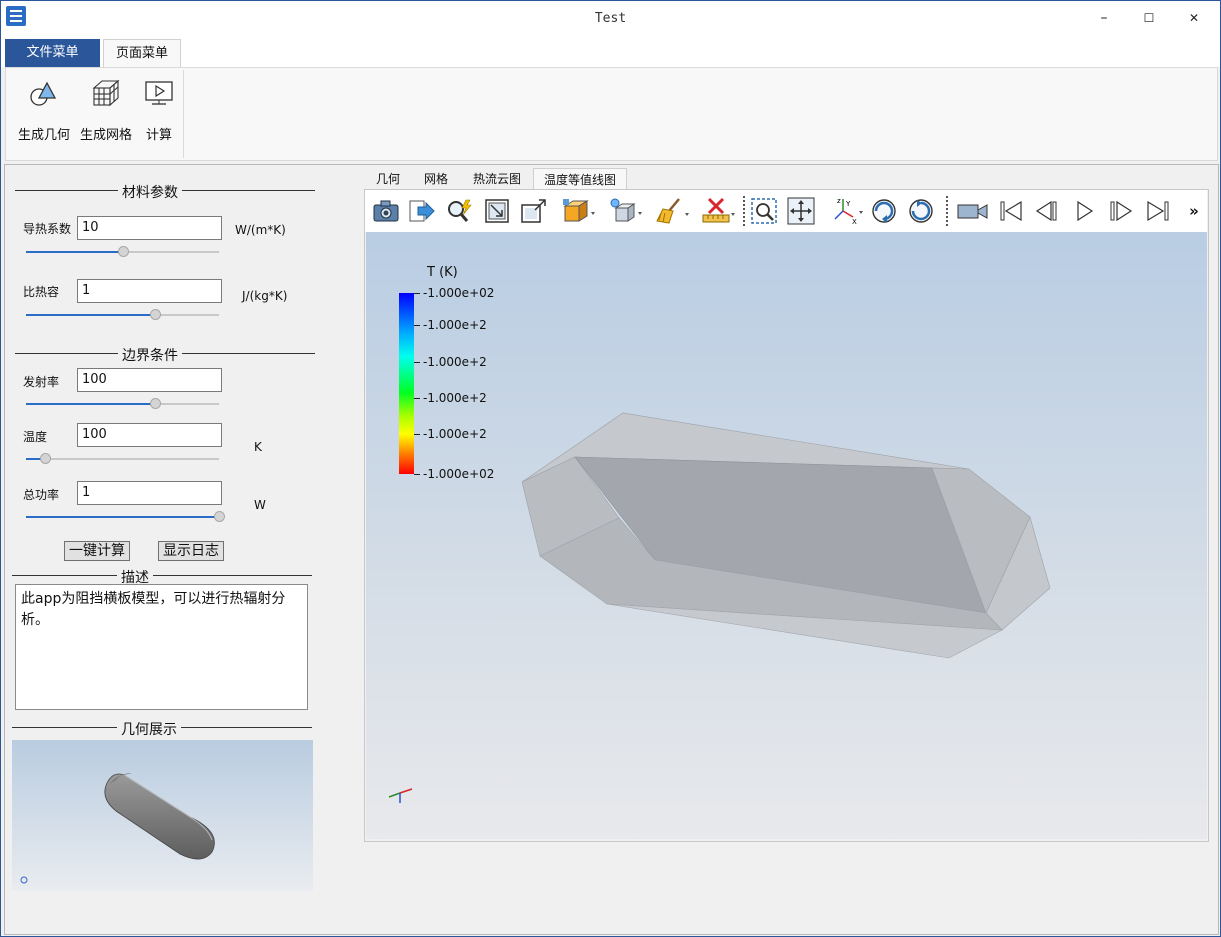 This screenshot has height=937, width=1221. Describe the element at coordinates (158, 135) in the screenshot. I see `ribbon-button-label: 计算` at that location.